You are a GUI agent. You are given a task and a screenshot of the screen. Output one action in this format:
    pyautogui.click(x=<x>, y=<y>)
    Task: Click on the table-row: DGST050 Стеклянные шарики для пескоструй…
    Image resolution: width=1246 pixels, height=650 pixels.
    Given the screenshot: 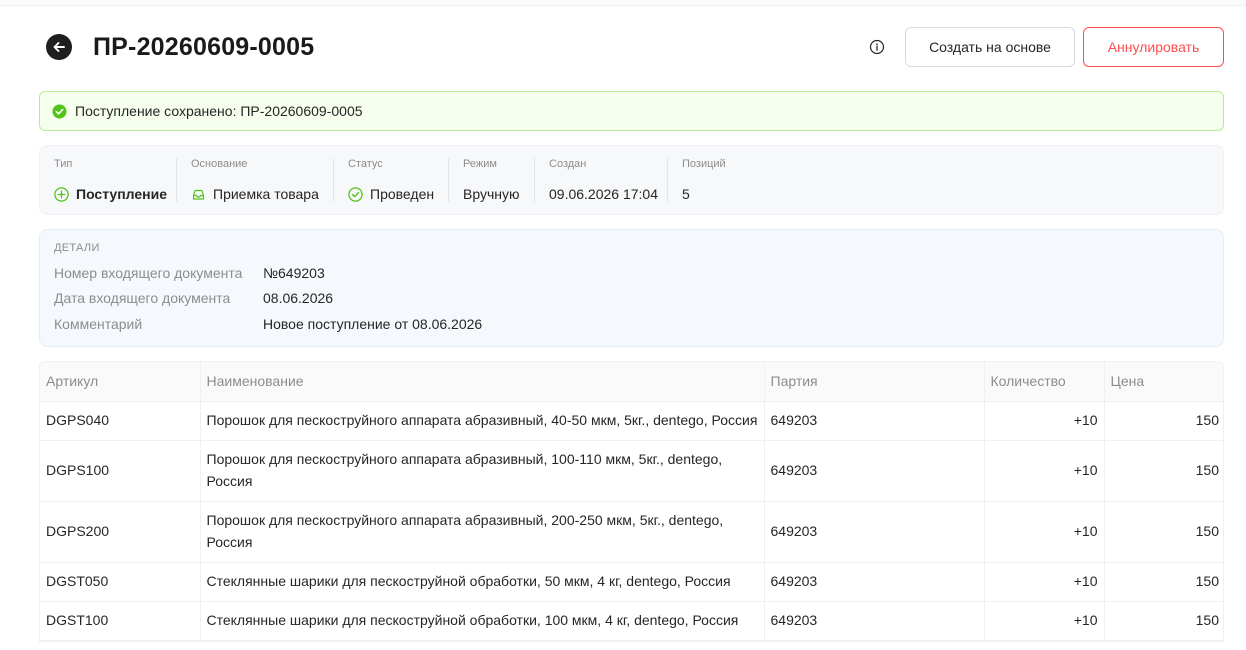 What is the action you would take?
    pyautogui.click(x=631, y=582)
    